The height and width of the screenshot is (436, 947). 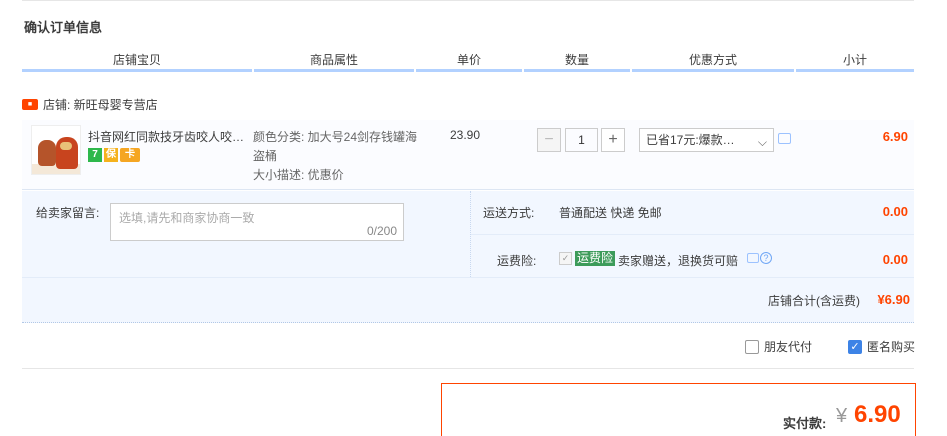 What do you see at coordinates (895, 136) in the screenshot?
I see `item-subtotal: 6.90` at bounding box center [895, 136].